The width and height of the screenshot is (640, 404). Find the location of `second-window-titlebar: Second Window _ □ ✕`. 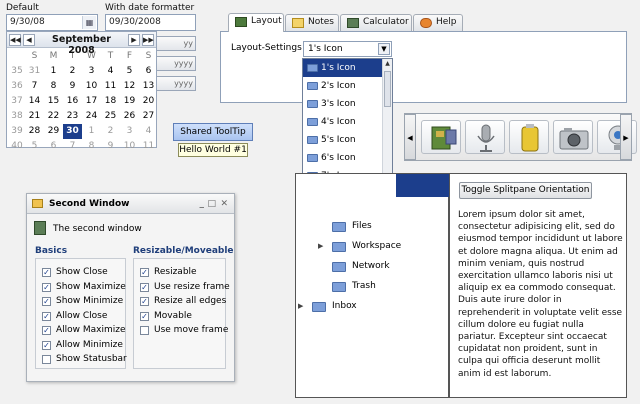

second-window-titlebar: Second Window _ □ ✕ is located at coordinates (130, 204).